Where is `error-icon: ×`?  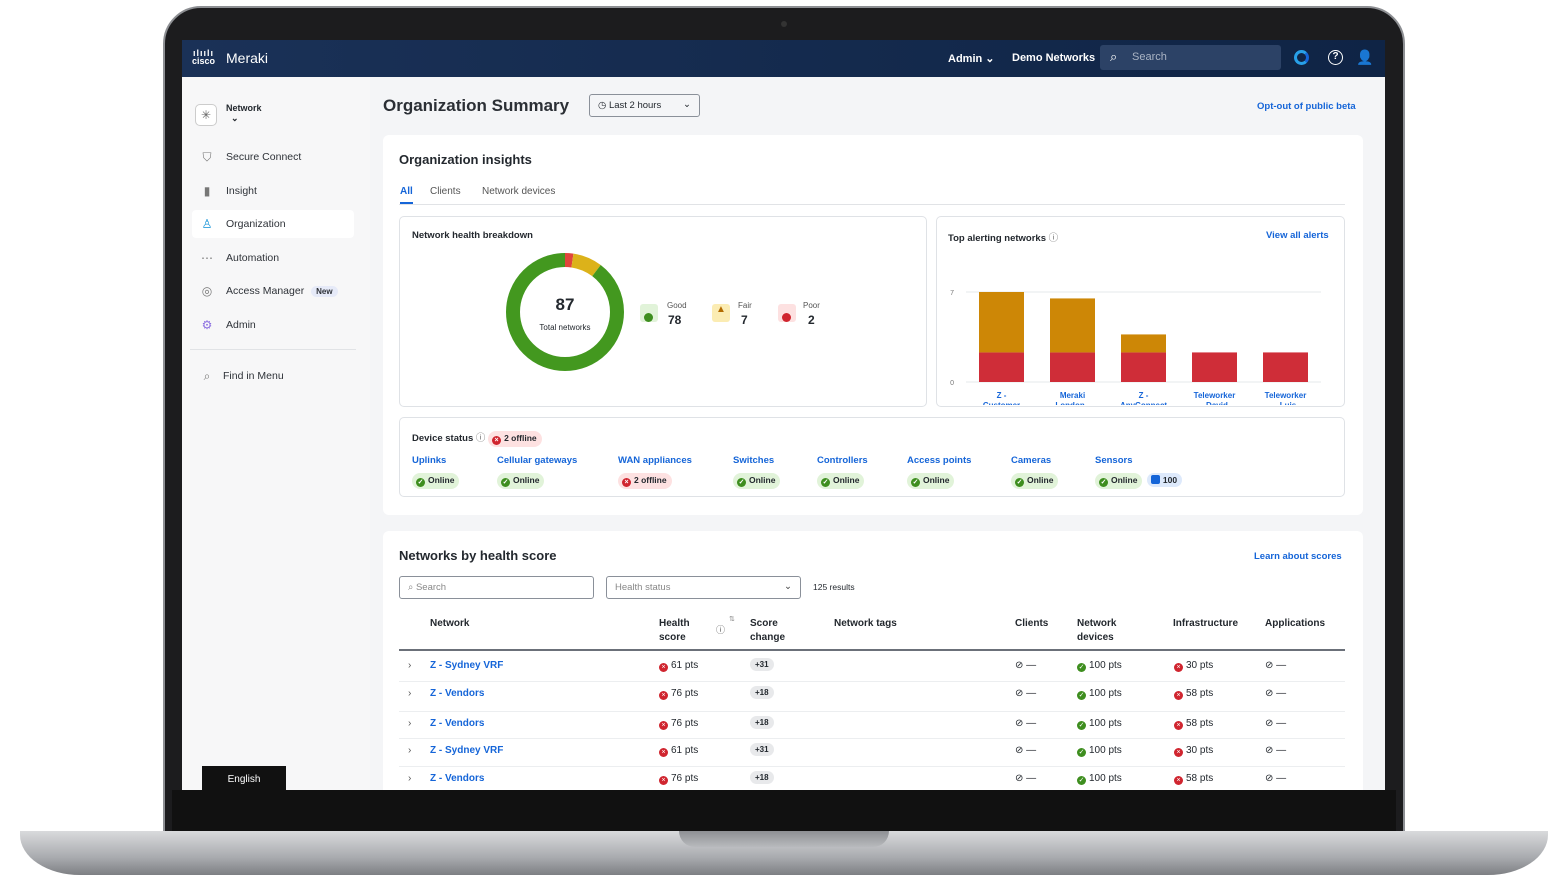
error-icon: × is located at coordinates (1178, 695).